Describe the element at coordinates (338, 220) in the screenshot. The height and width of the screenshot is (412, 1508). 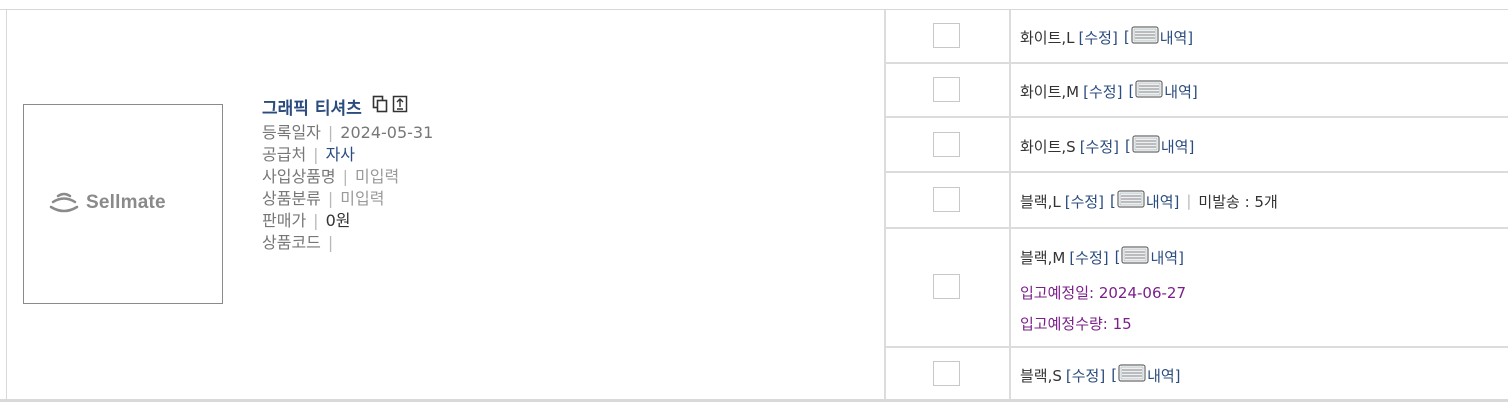
I see `price-value: 0원` at that location.